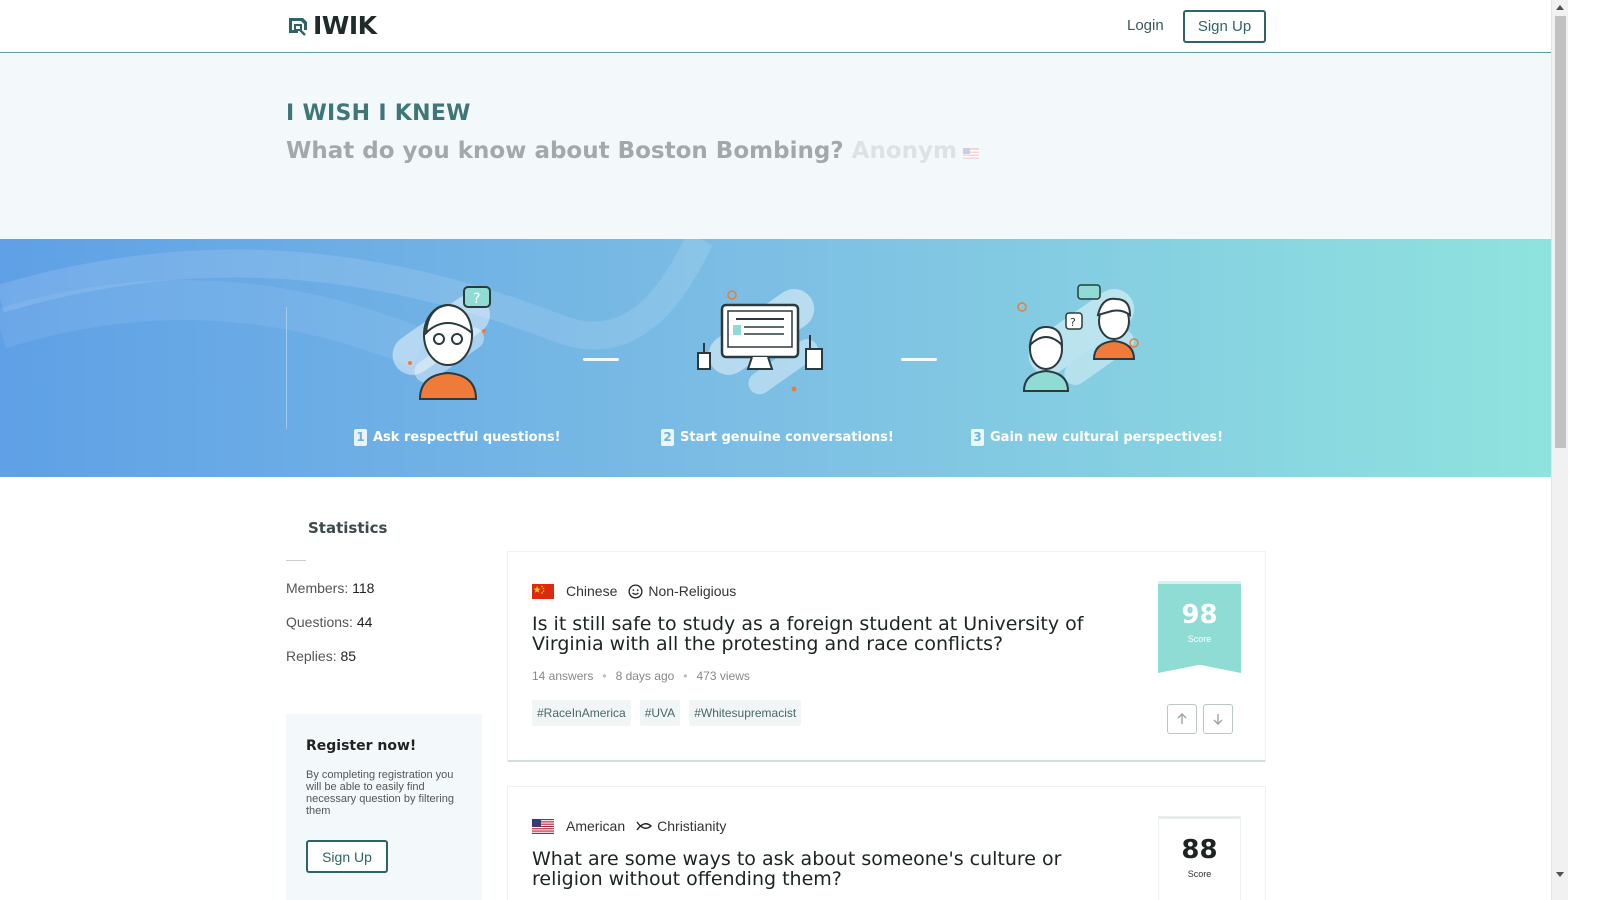 The width and height of the screenshot is (1600, 900). Describe the element at coordinates (596, 826) in the screenshot. I see `nationality-label: American` at that location.